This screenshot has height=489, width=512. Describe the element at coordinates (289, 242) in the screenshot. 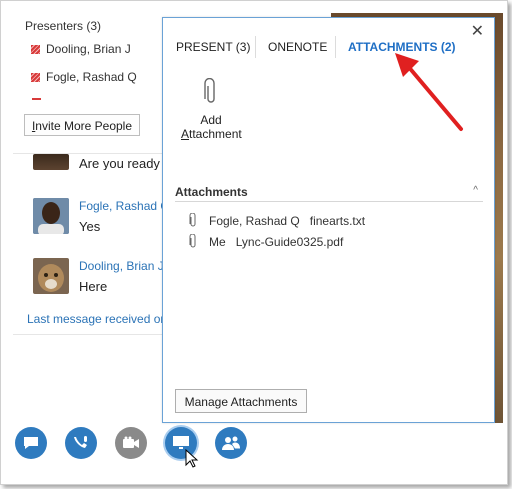

I see `attachment-file: Lync-Guide0325.pdf` at that location.